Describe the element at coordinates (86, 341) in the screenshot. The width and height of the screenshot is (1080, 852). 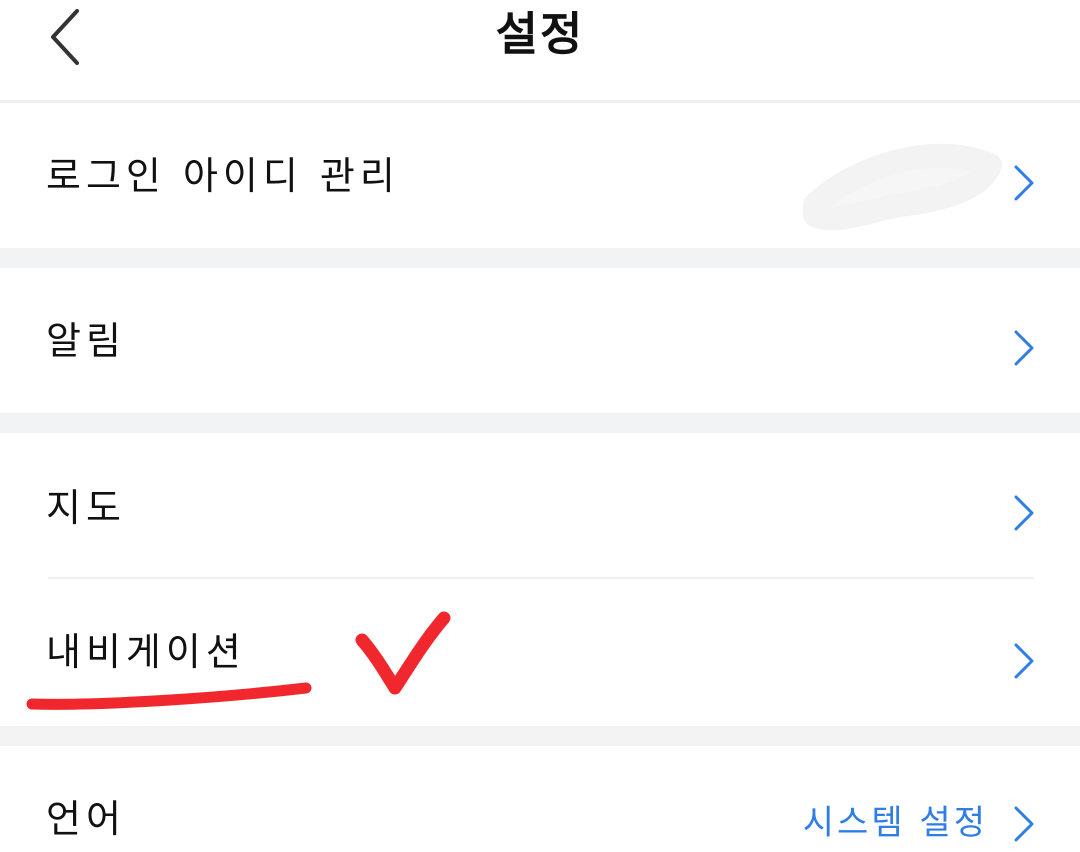
I see `settings-item-label: 알림` at that location.